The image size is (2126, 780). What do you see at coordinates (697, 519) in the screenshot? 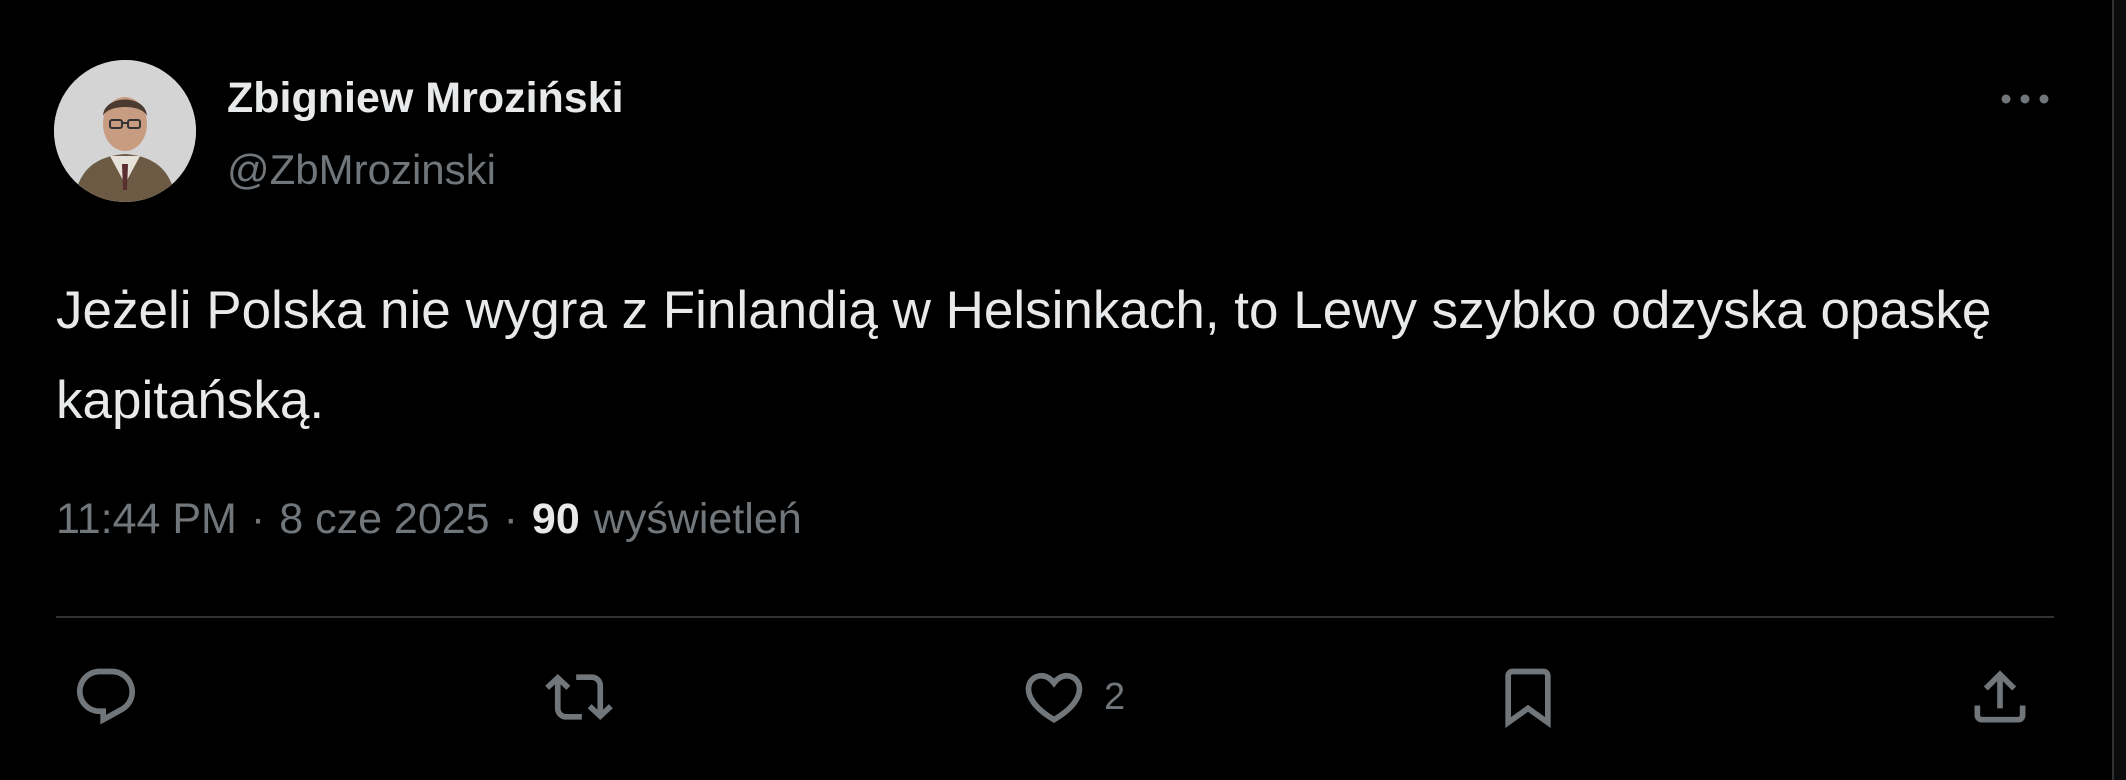
I see `views-label: wyświetleń` at bounding box center [697, 519].